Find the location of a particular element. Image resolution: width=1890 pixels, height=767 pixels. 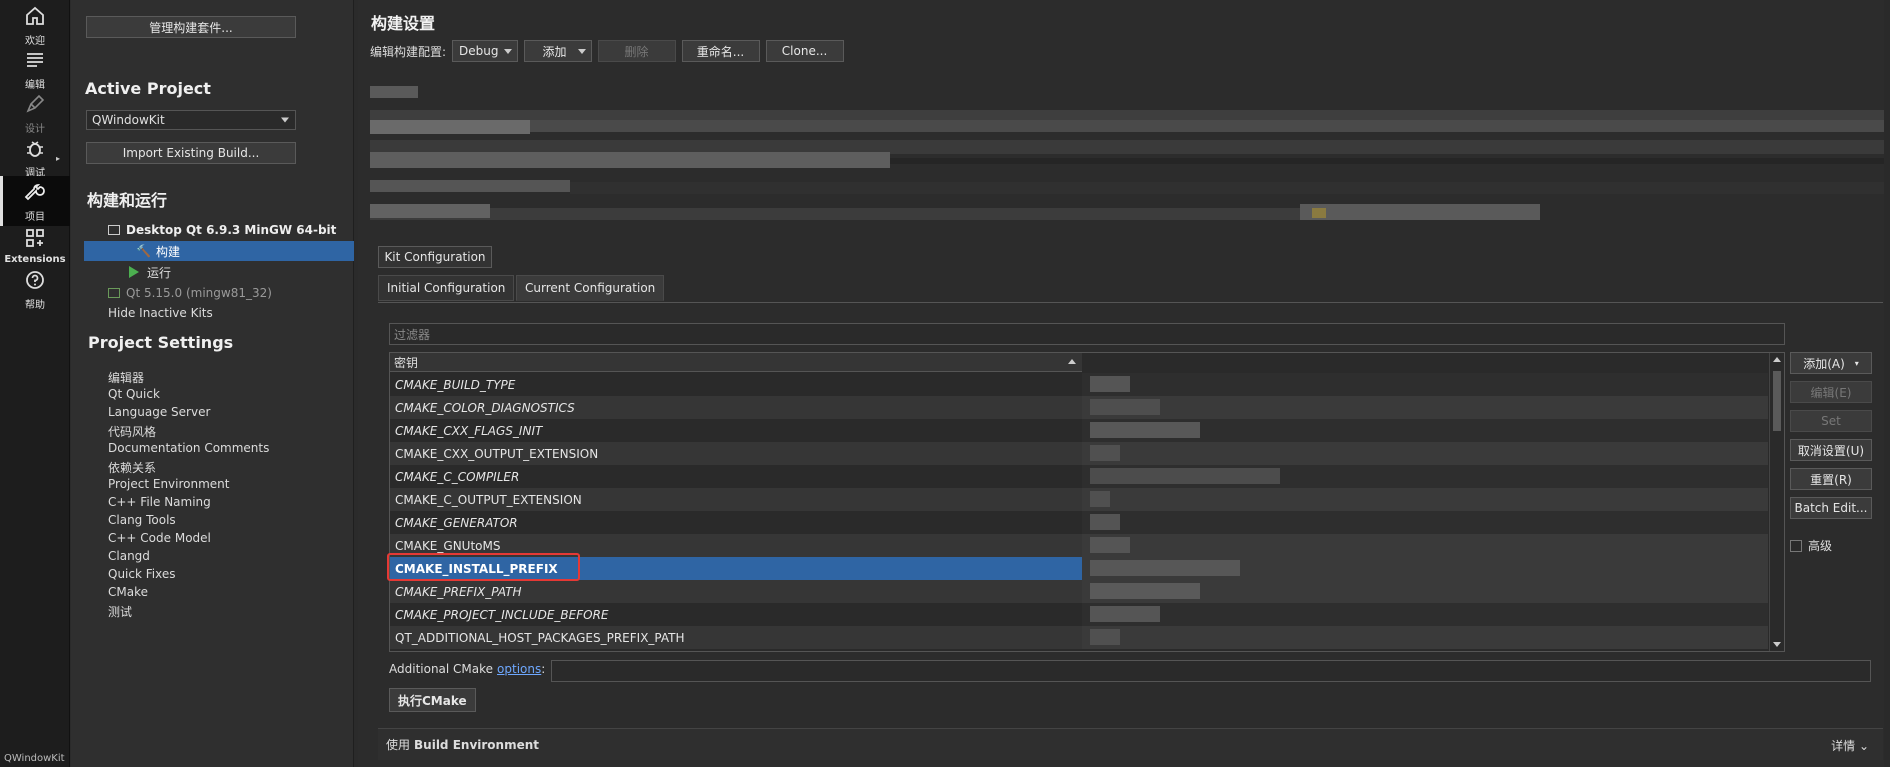

kit-label: Desktop Qt 6.9.3 MinGW 64-bit is located at coordinates (231, 230).